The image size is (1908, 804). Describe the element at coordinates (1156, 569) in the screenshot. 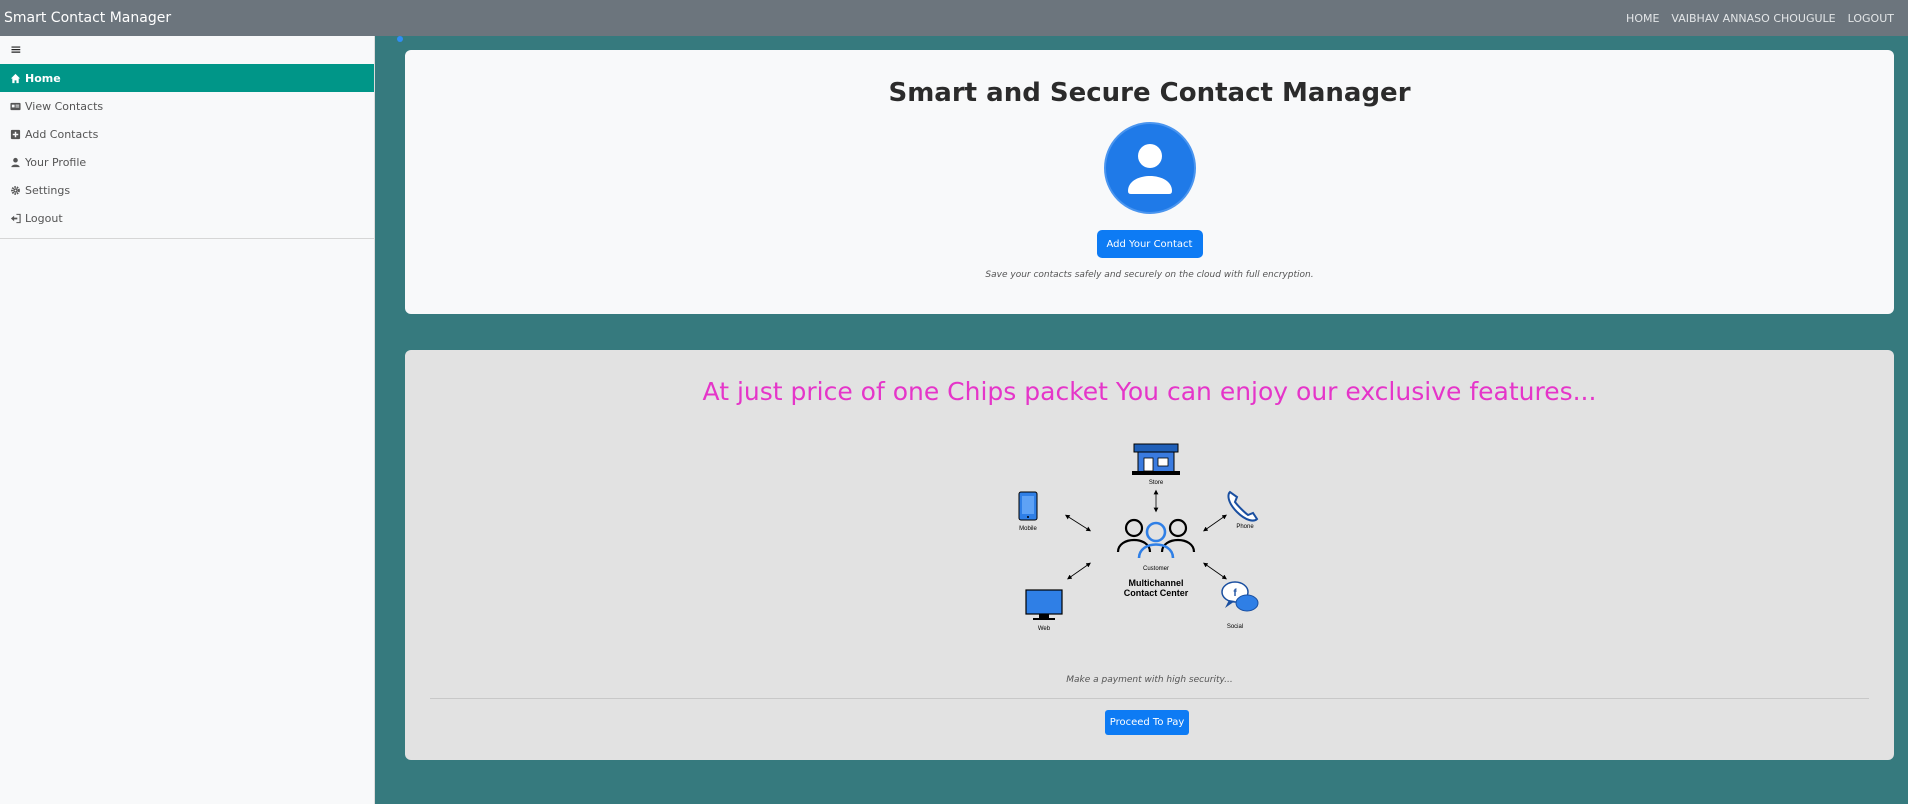

I see `diagram-label-customer: Customer` at that location.